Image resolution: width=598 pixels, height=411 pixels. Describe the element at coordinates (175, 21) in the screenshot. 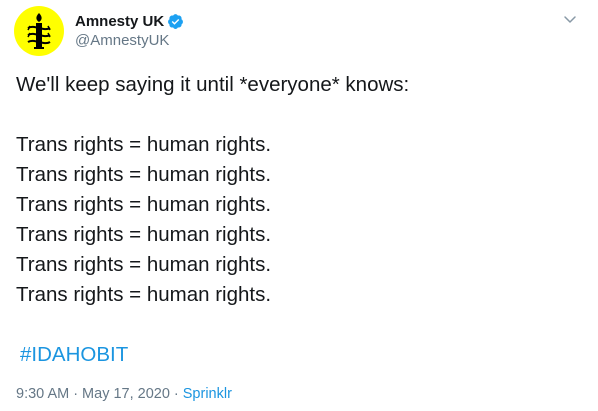

I see `verified-badge-icon` at that location.